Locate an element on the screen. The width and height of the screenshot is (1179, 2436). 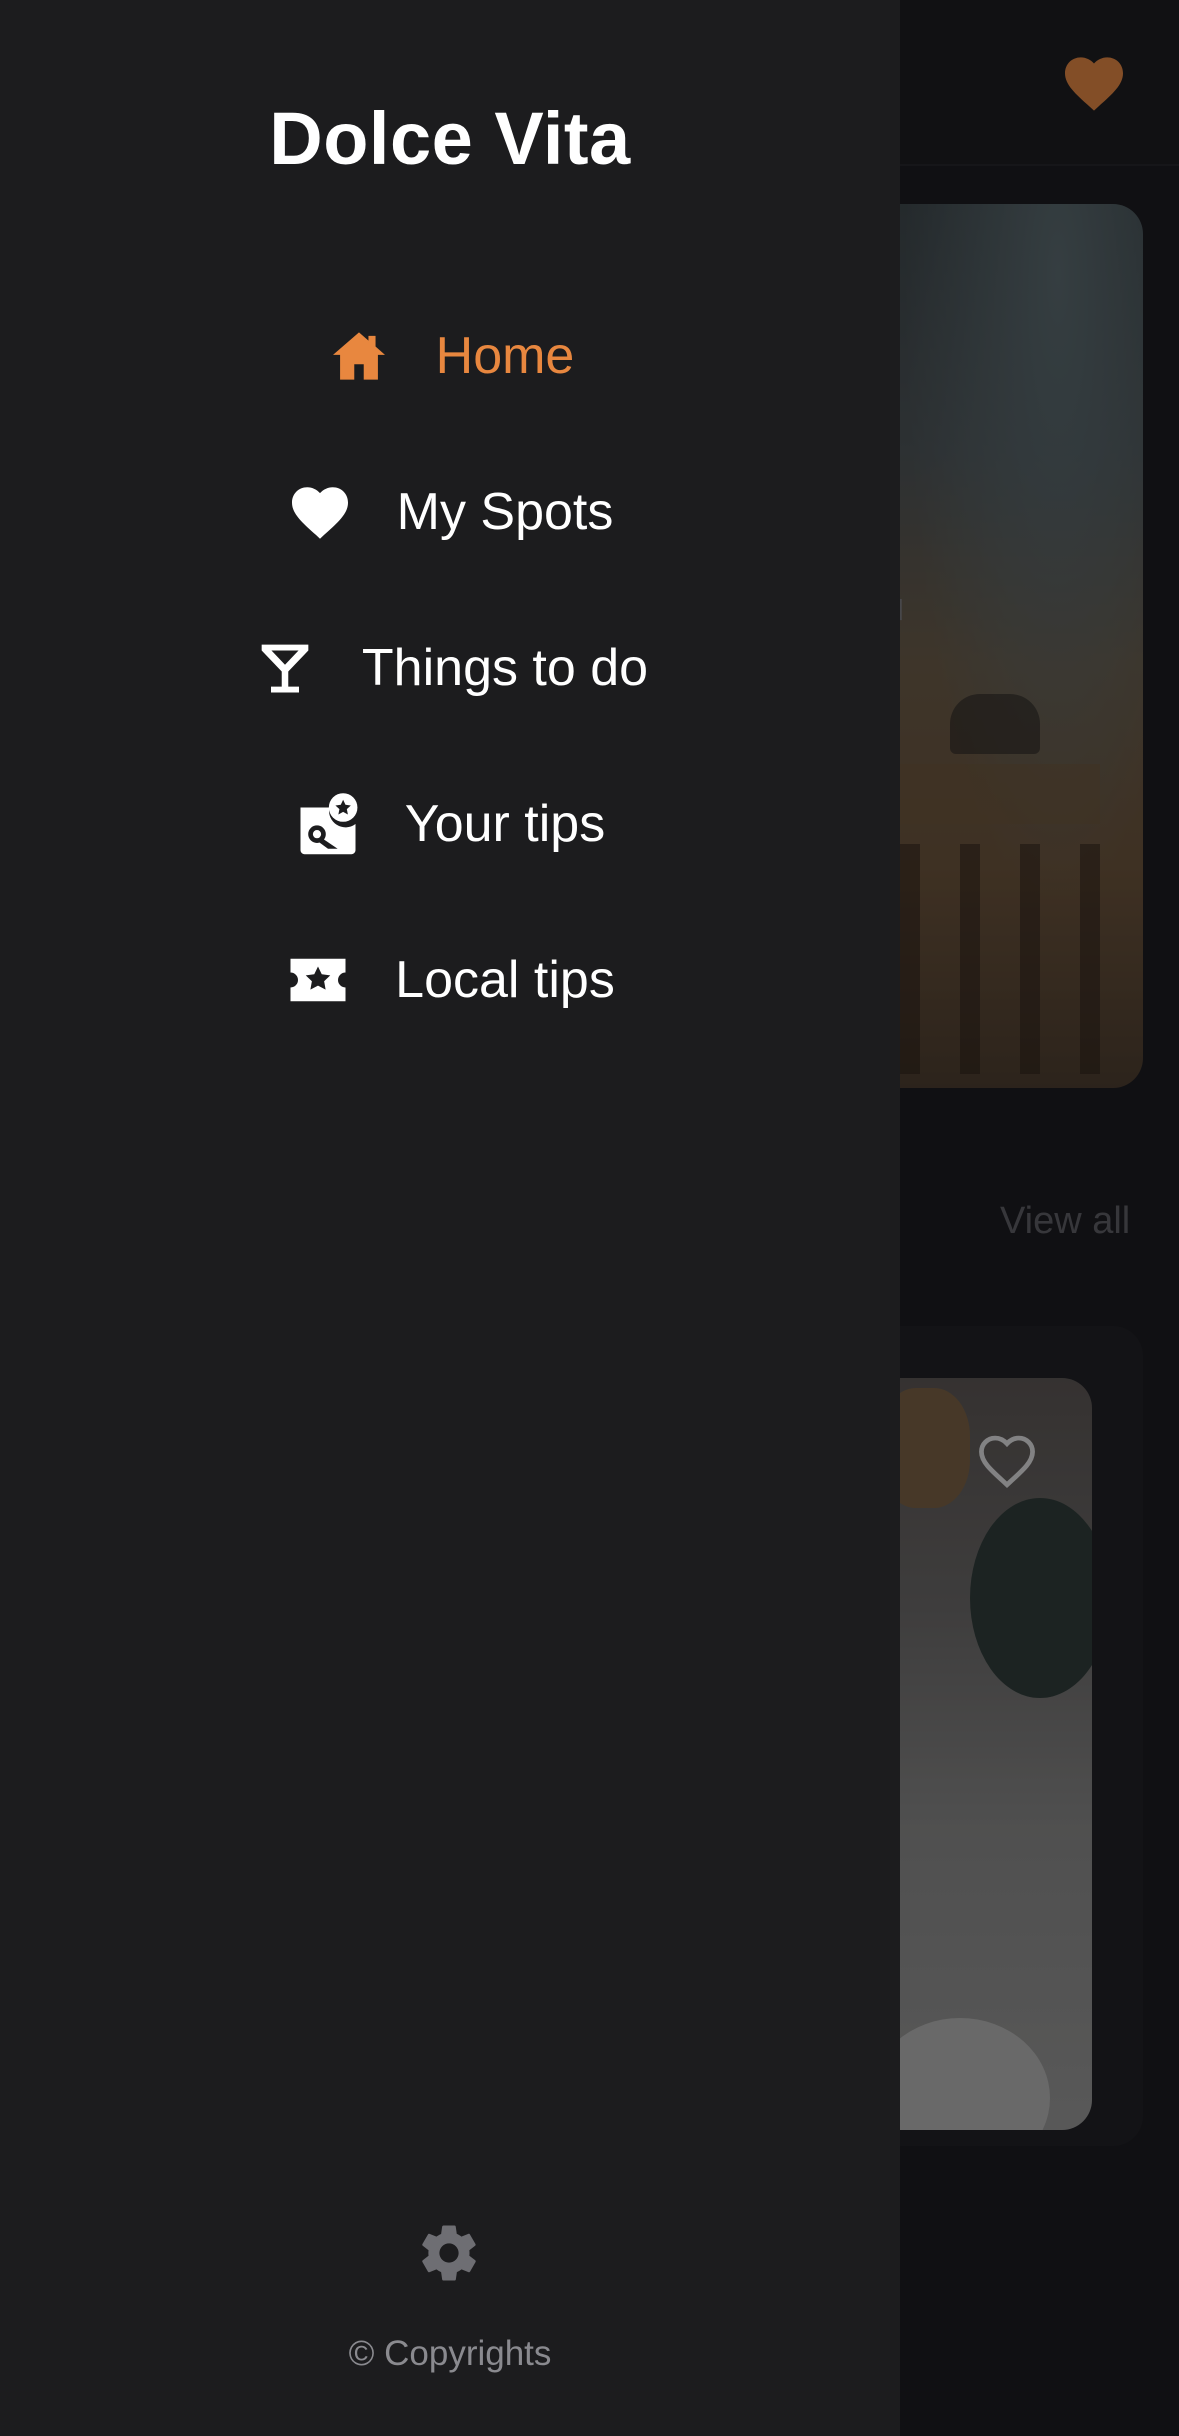
nav-item-my-spots: My Spots is located at coordinates (450, 512).